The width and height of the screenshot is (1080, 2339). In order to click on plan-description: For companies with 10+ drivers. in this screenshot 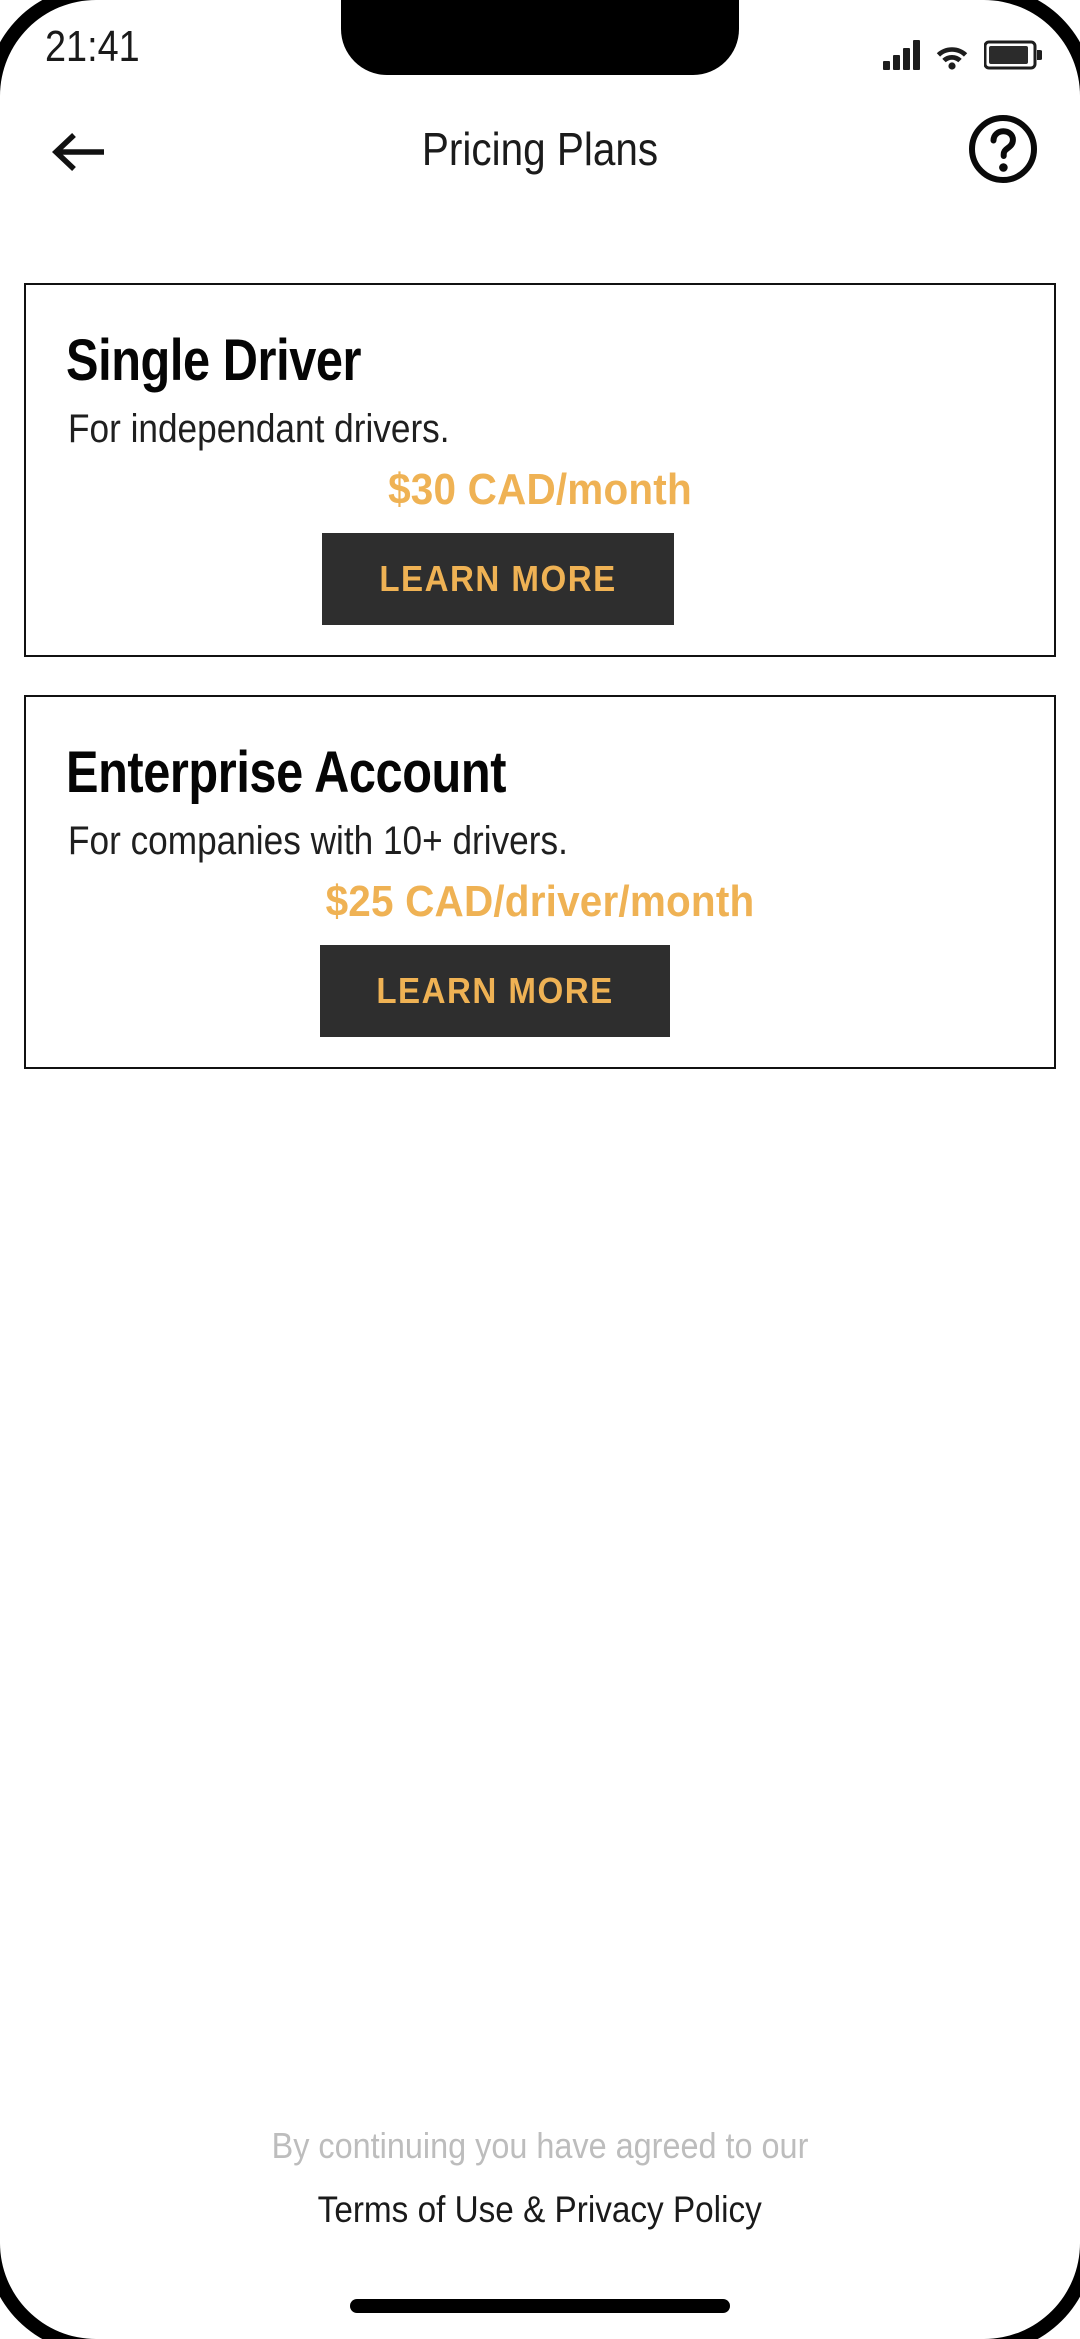, I will do `click(318, 841)`.